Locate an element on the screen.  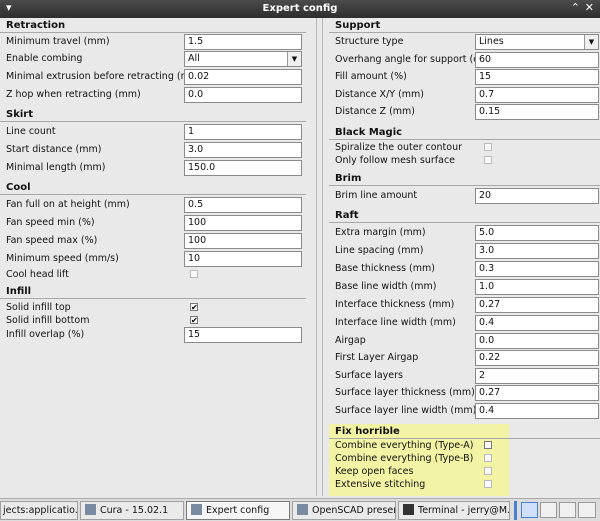
label-surface-thickness: Surface layer thickness (mm) is located at coordinates (405, 392).